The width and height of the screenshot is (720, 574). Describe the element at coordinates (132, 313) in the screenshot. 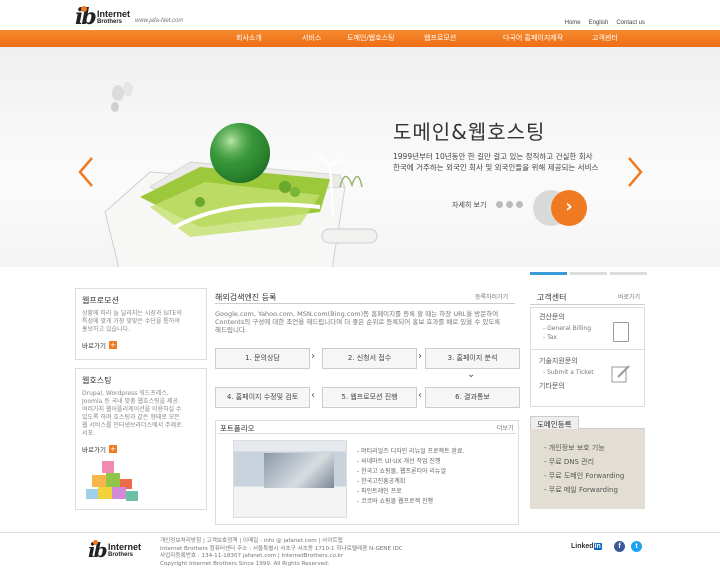

I see `promo-text-1: 상황에 따라 늘 달라지는 시장과 SITE의` at that location.